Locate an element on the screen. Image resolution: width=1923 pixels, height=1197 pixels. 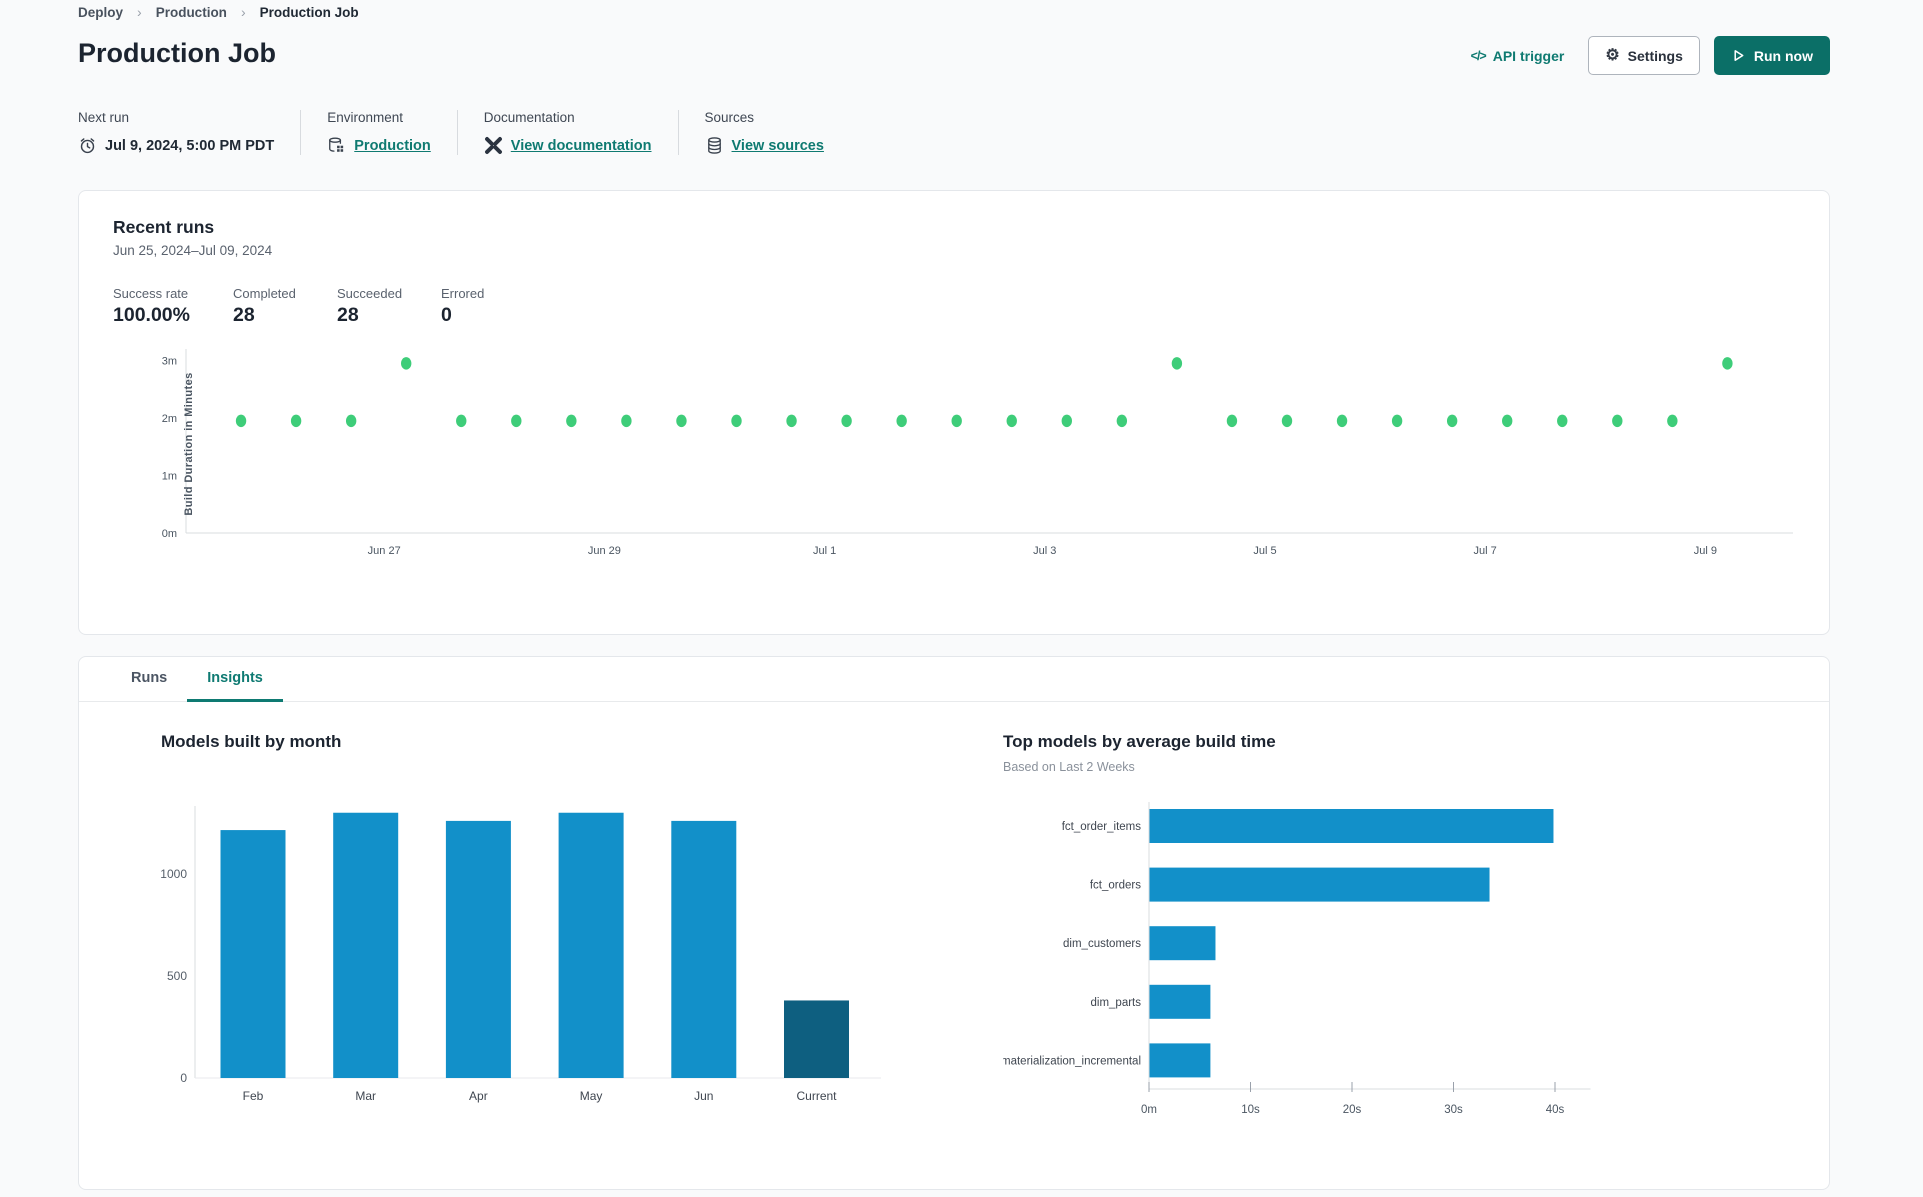
tab-runs: Runs is located at coordinates (149, 679).